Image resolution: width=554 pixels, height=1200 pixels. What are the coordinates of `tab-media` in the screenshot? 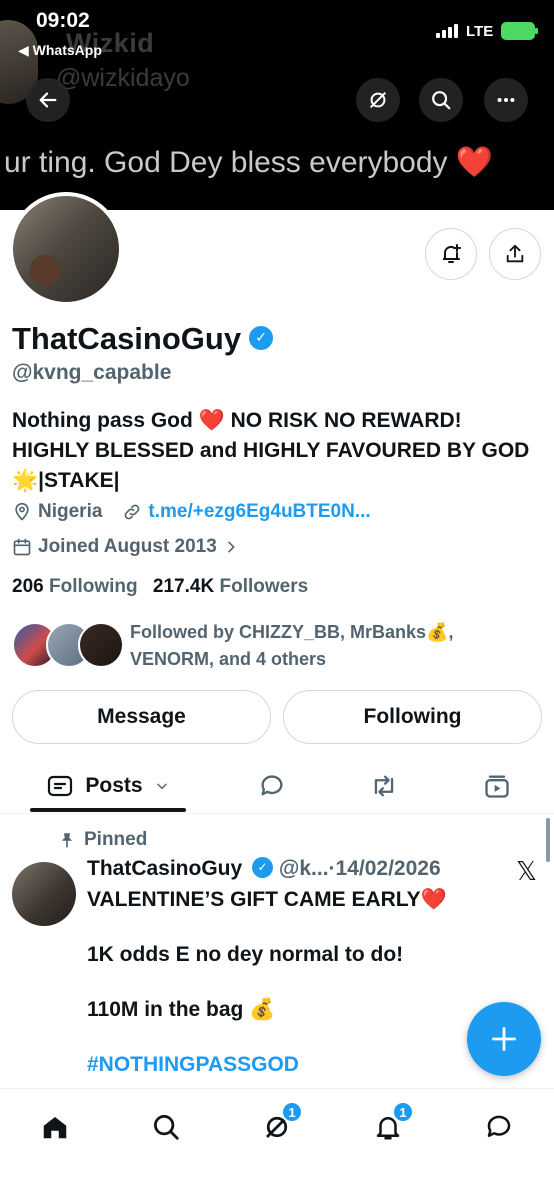 It's located at (497, 786).